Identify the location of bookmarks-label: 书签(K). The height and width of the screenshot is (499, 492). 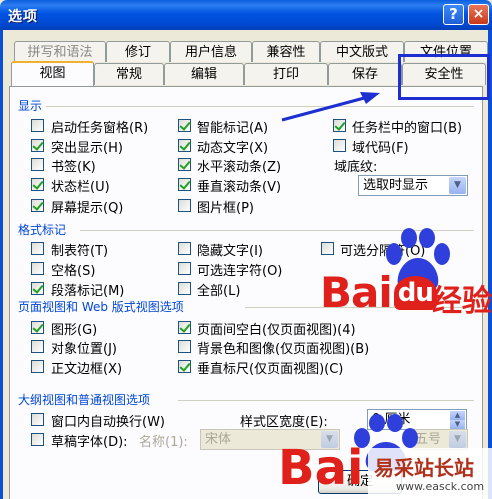
(73, 167).